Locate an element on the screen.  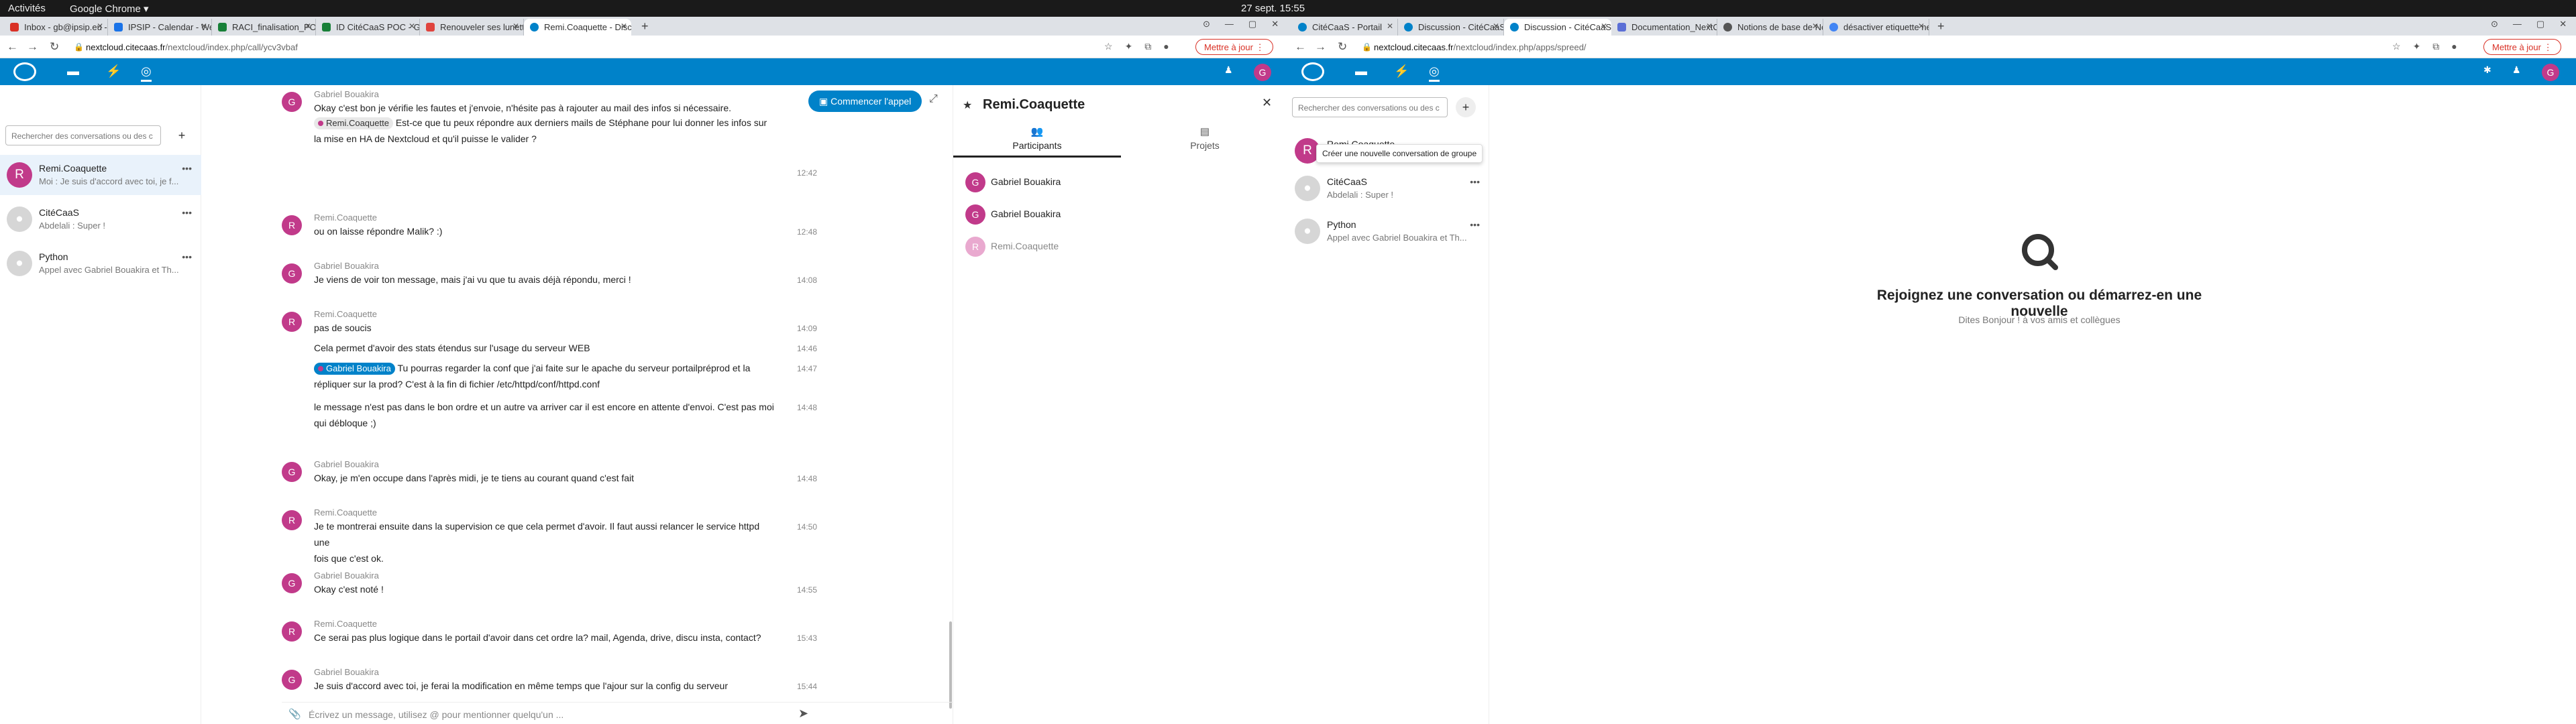
fullscreen-icon: ⤢ is located at coordinates (933, 99).